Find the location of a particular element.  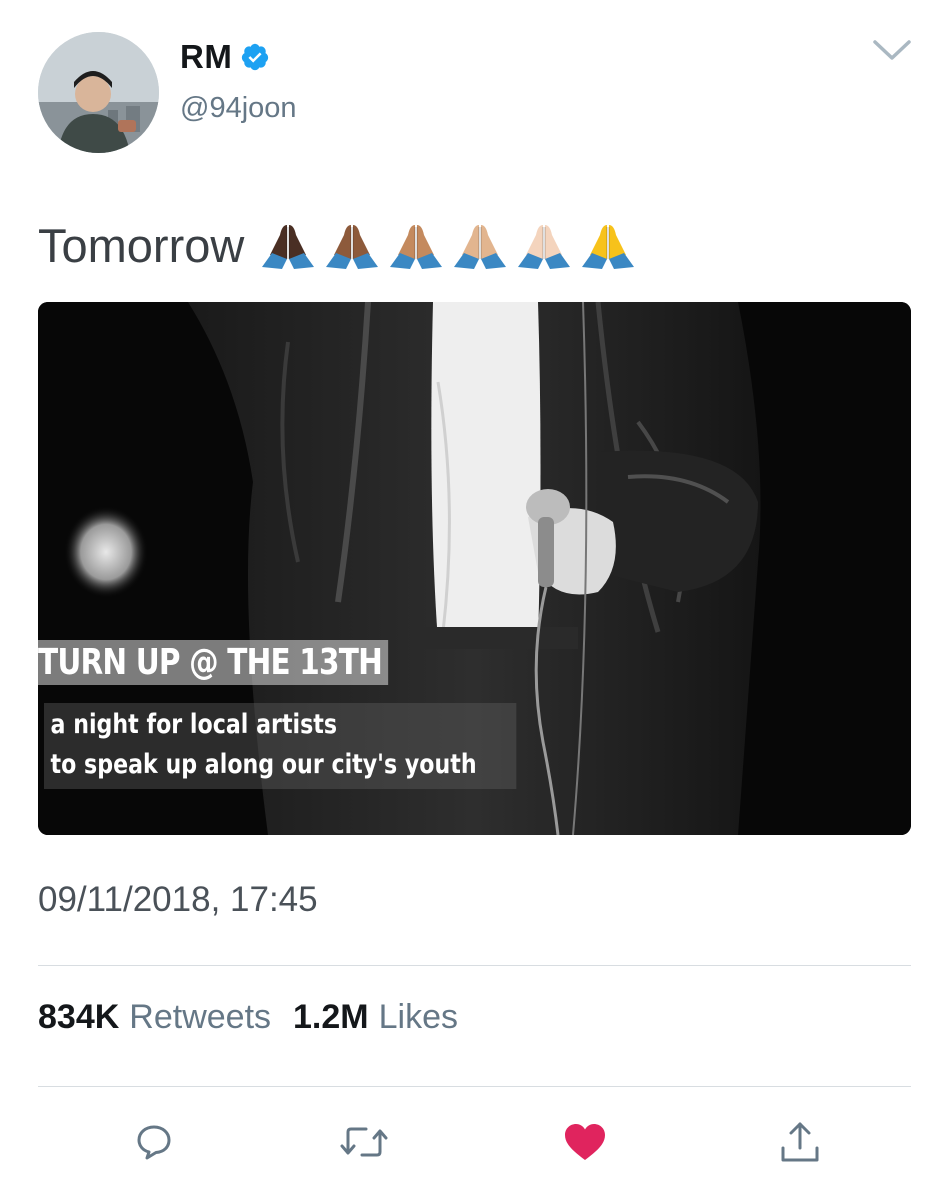

retweet-icon is located at coordinates (364, 1142).